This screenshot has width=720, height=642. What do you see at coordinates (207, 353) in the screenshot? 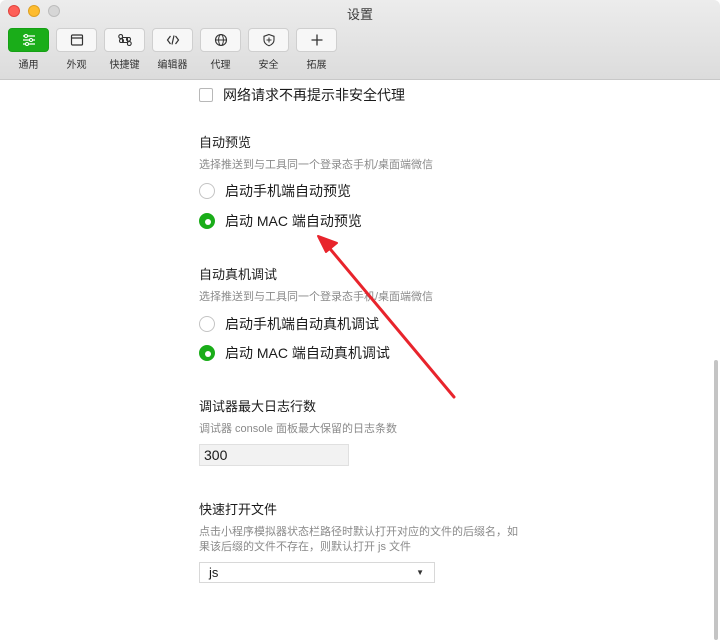
I see `auto-debug-mac-radio` at bounding box center [207, 353].